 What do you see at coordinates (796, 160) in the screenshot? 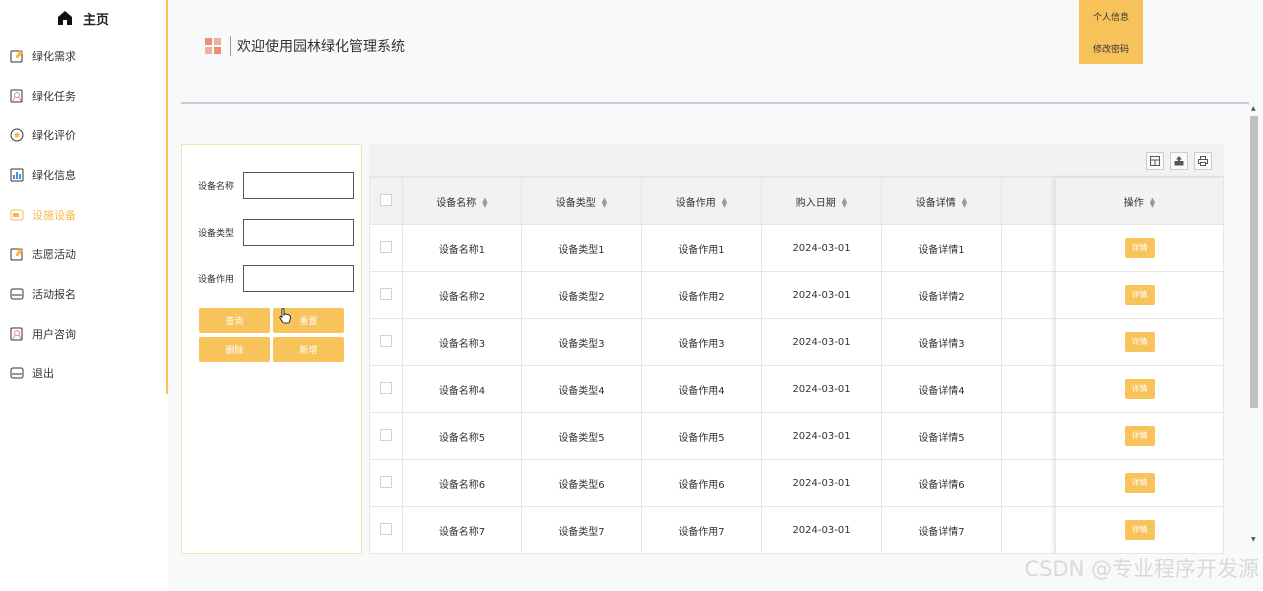
I see `table-toolbar` at bounding box center [796, 160].